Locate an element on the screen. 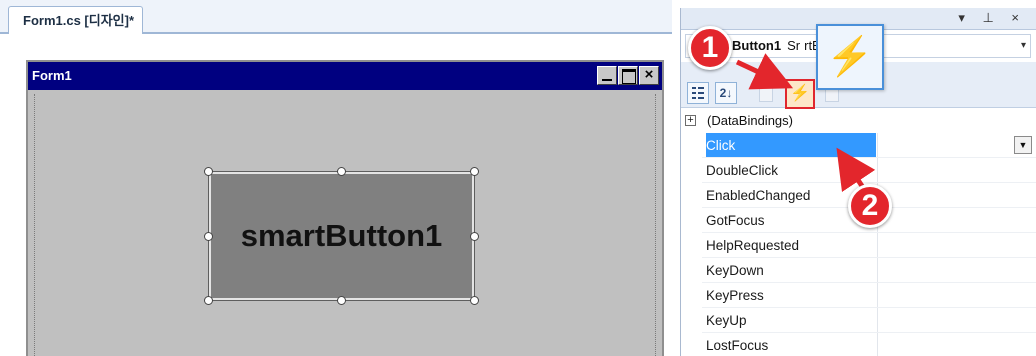 This screenshot has height=356, width=1036. event-name: KeyDown is located at coordinates (791, 270).